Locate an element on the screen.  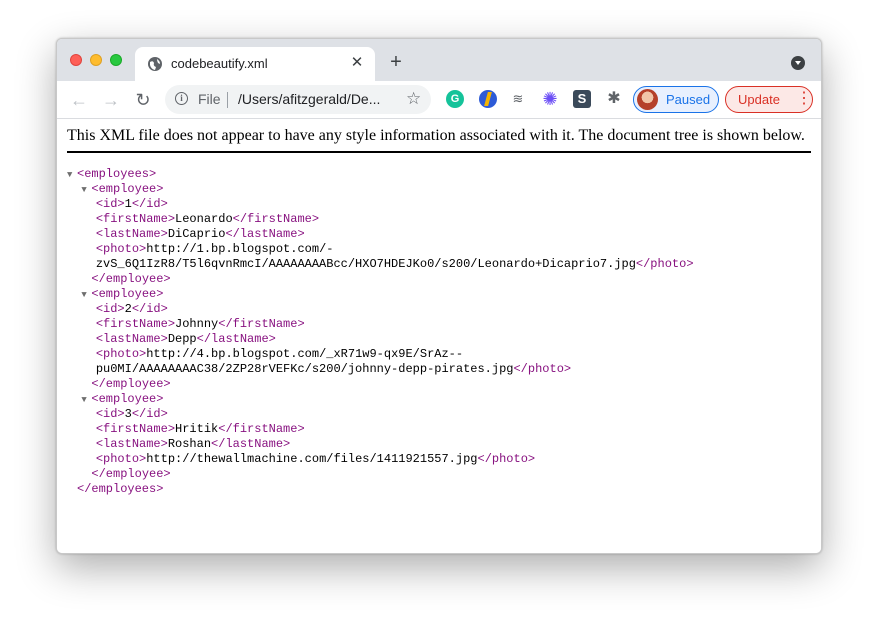
lightning-extension-icon is located at coordinates (488, 99).